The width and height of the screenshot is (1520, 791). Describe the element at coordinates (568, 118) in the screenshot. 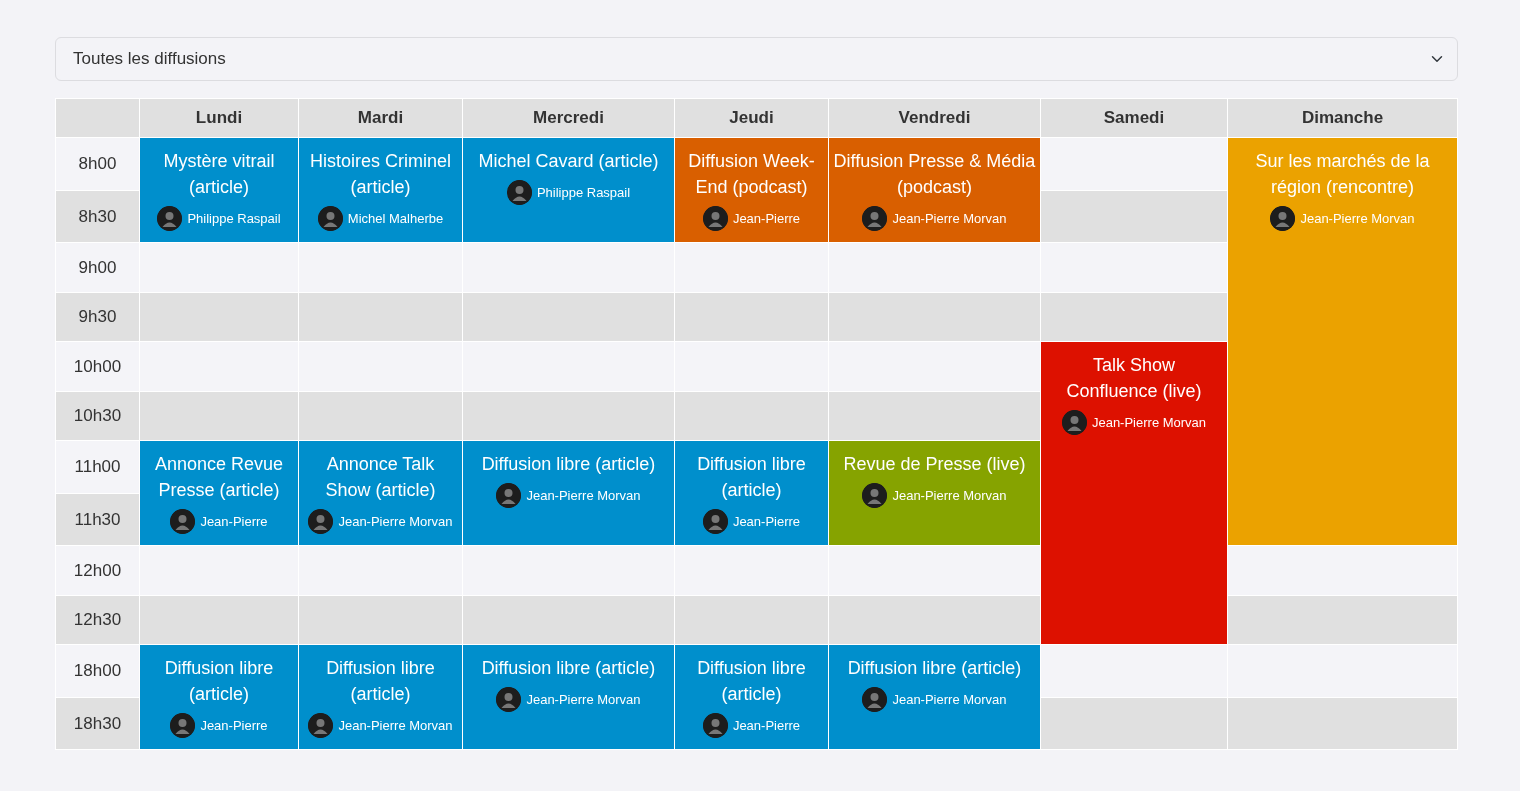

I see `day-header: Mercredi` at that location.